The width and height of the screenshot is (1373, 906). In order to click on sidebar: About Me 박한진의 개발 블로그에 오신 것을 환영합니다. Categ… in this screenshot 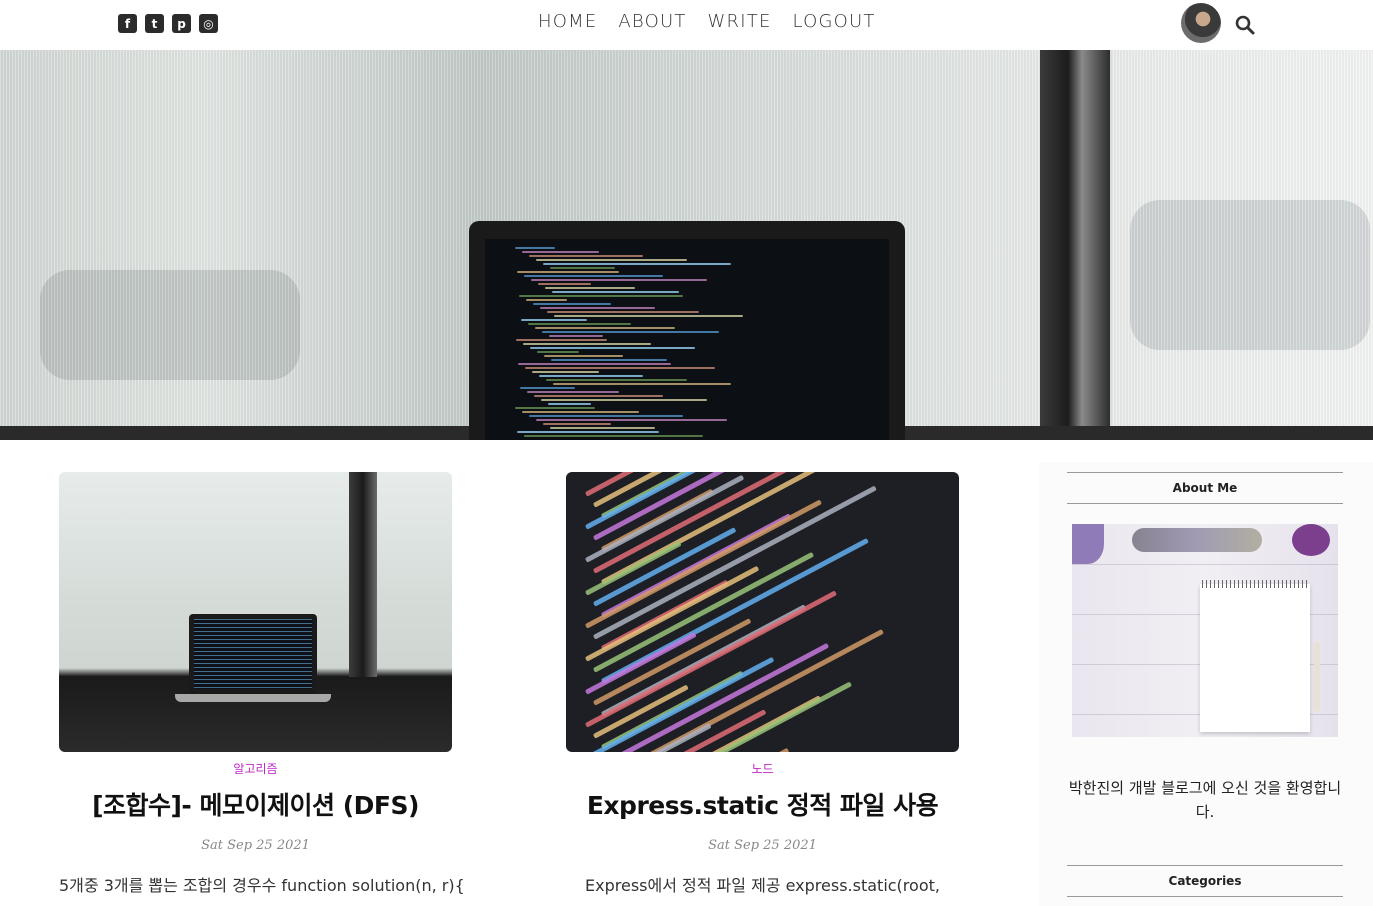, I will do `click(1206, 684)`.